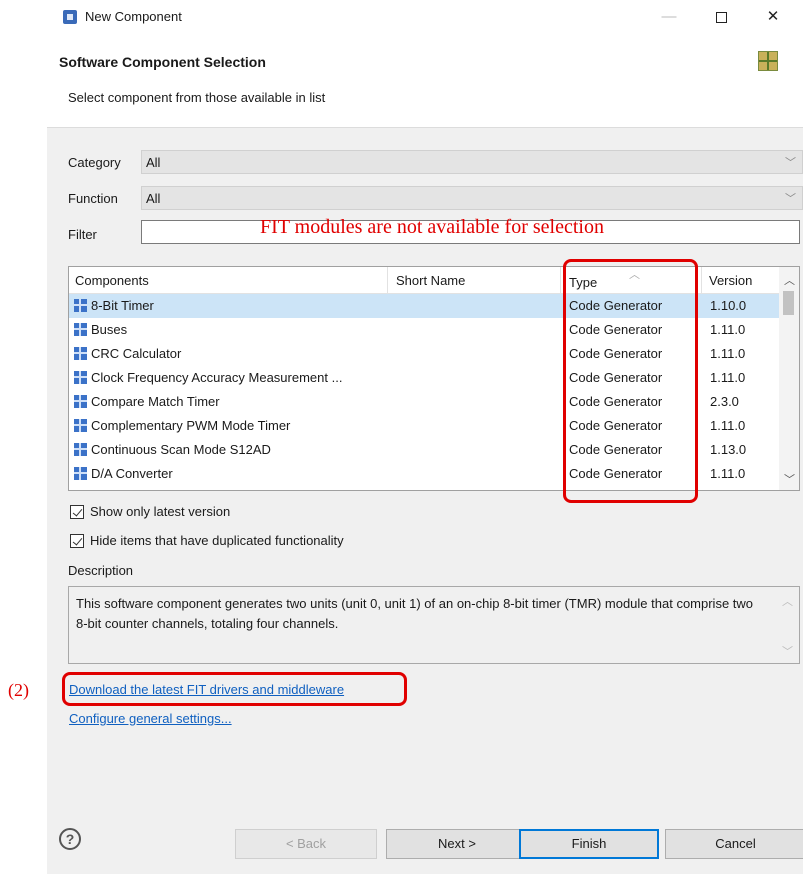 Image resolution: width=803 pixels, height=874 pixels. What do you see at coordinates (788, 303) in the screenshot?
I see `scrollbar-thumb` at bounding box center [788, 303].